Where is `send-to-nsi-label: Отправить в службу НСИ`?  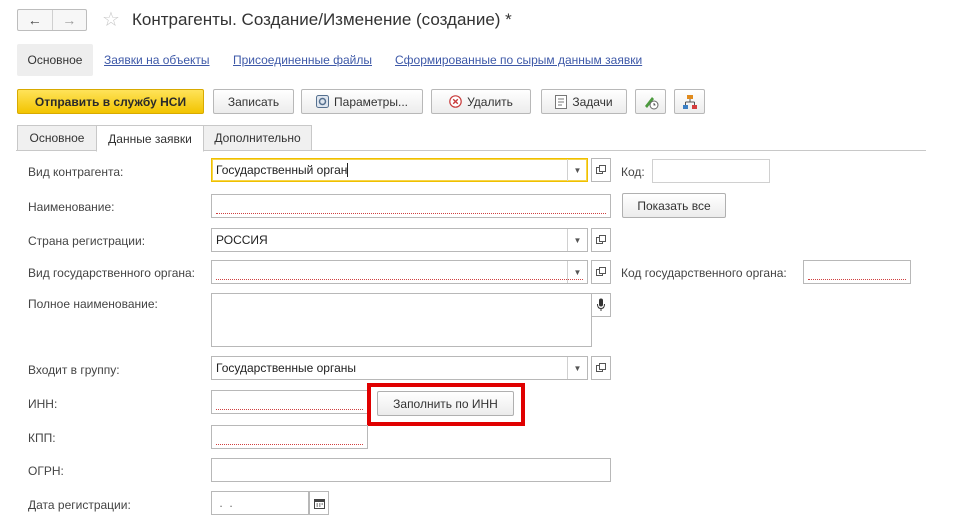
send-to-nsi-label: Отправить в службу НСИ is located at coordinates (110, 101).